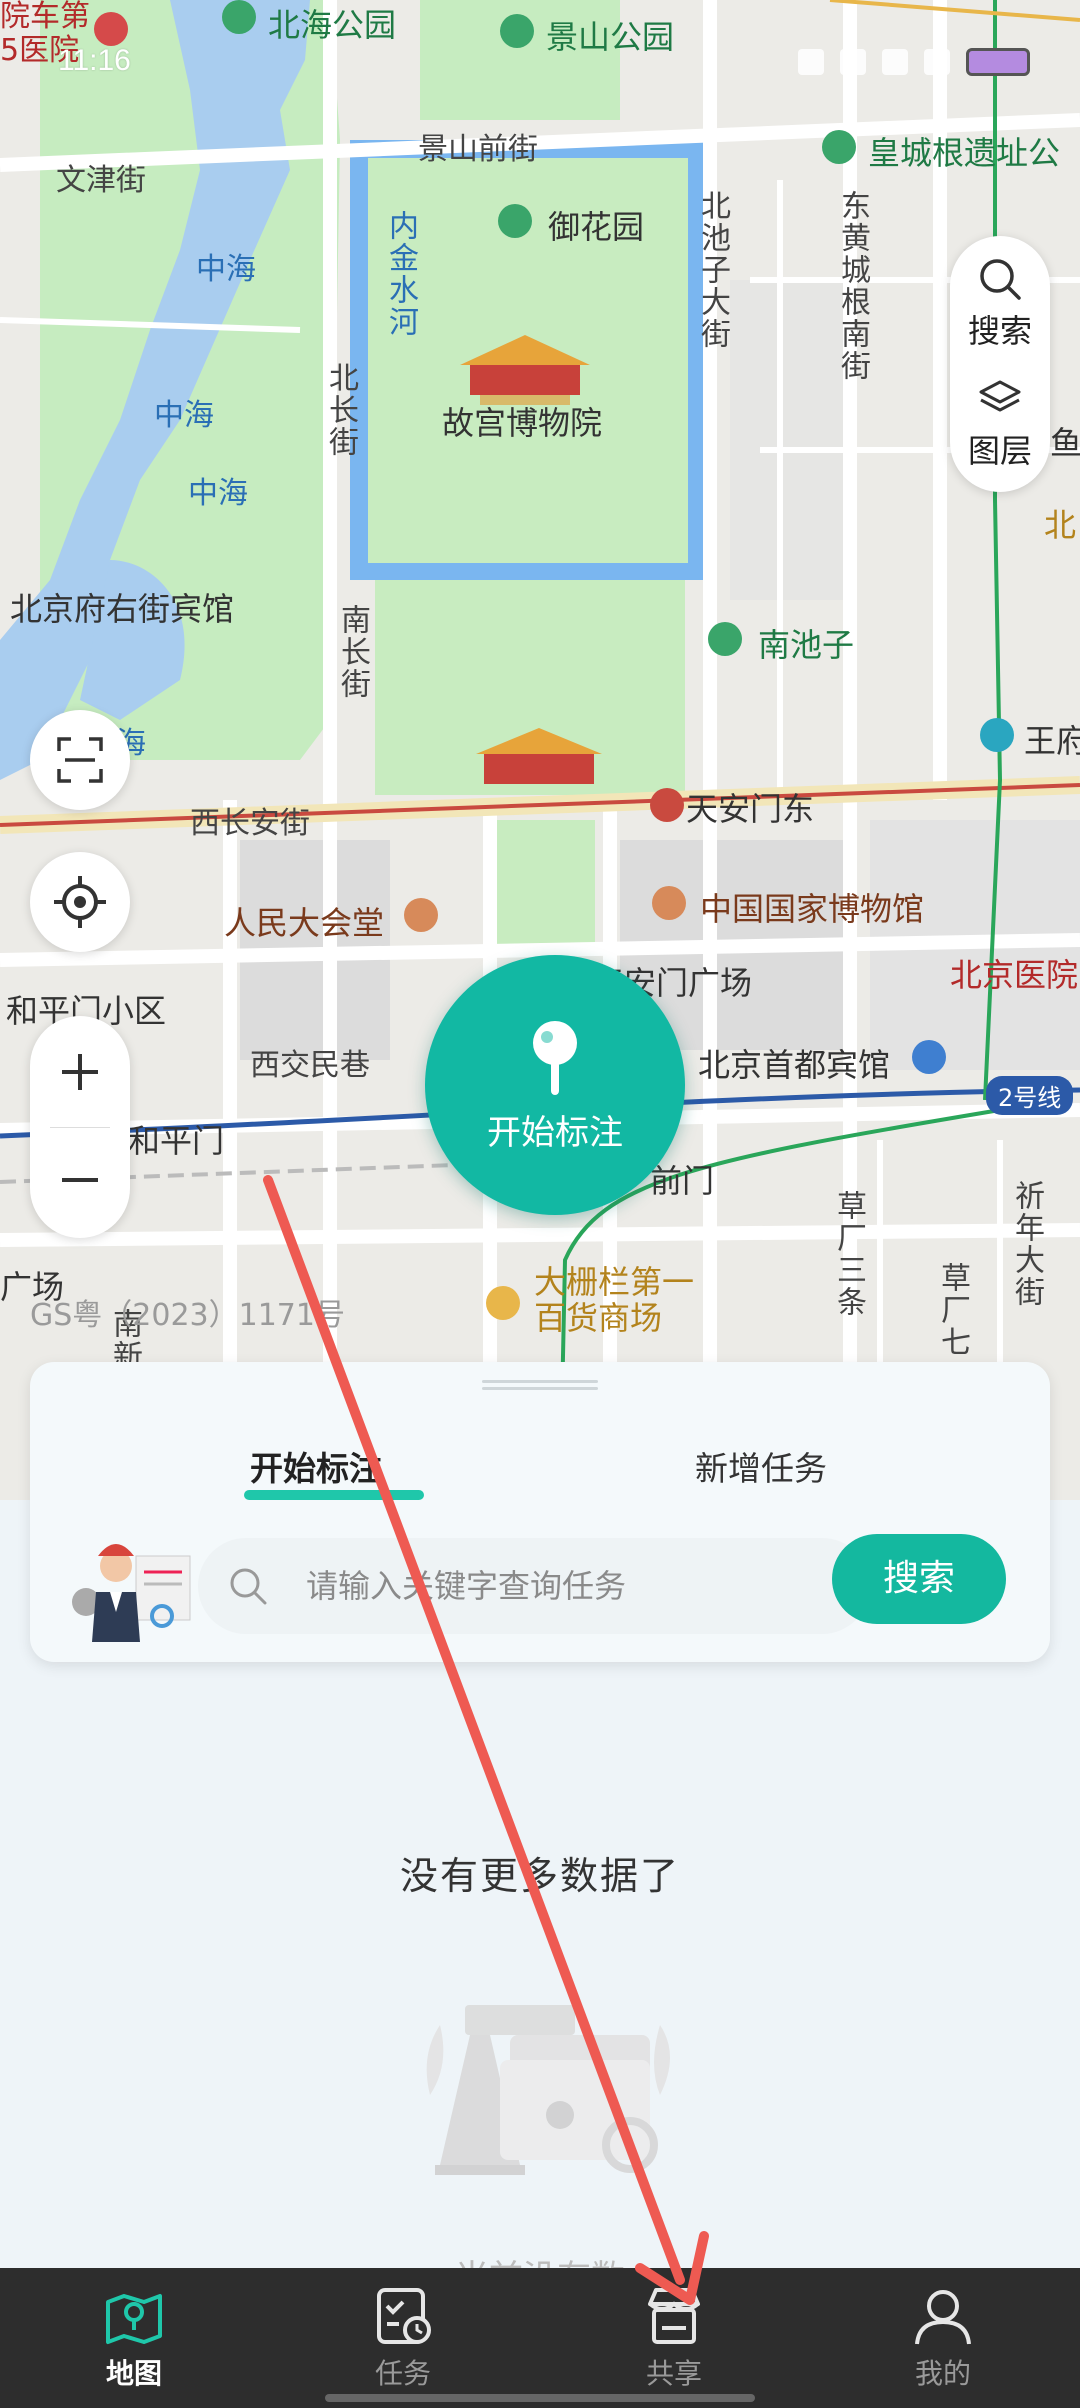 Image resolution: width=1080 pixels, height=2408 pixels. Describe the element at coordinates (674, 2338) in the screenshot. I see `nav-item-share: 共享` at that location.